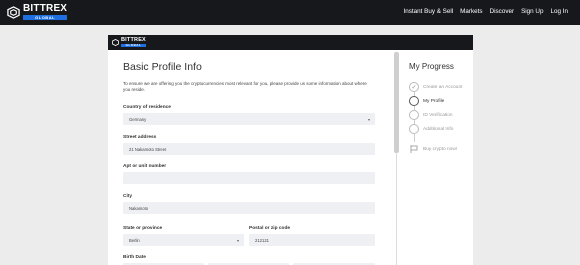  I want to click on city-group: City Nakamoto, so click(249, 204).